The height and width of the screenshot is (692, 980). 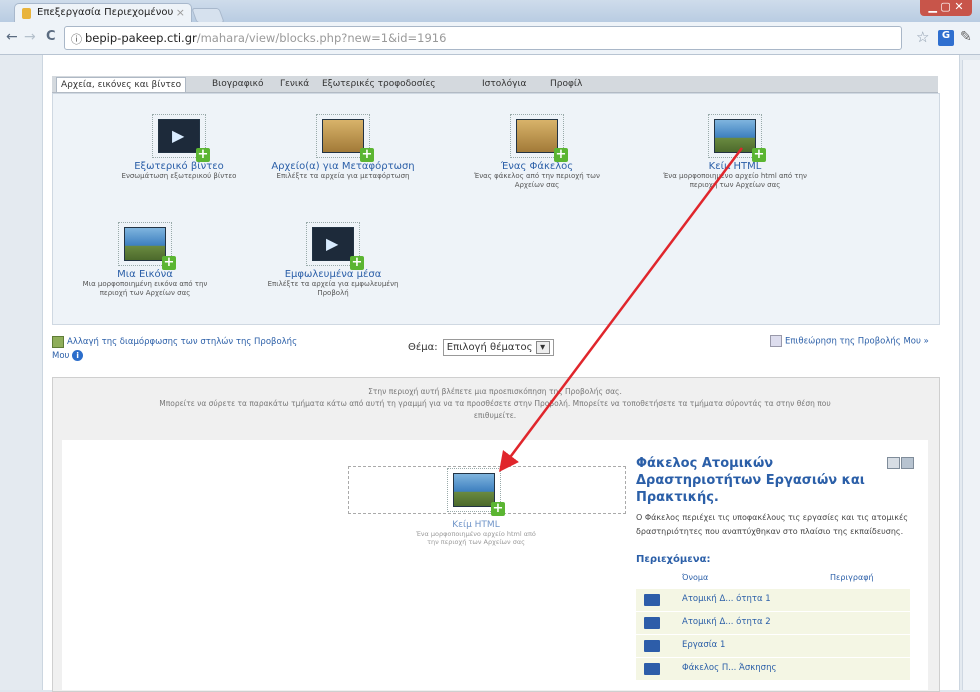 What do you see at coordinates (849, 341) in the screenshot?
I see `preview-link: Επιθεώρηση της Προβολής Μου »` at bounding box center [849, 341].